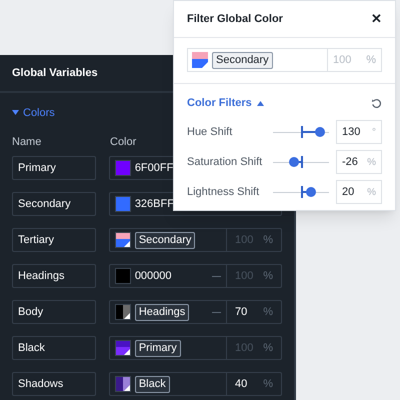 The width and height of the screenshot is (400, 400). Describe the element at coordinates (157, 348) in the screenshot. I see `variable-tag: Primary` at that location.